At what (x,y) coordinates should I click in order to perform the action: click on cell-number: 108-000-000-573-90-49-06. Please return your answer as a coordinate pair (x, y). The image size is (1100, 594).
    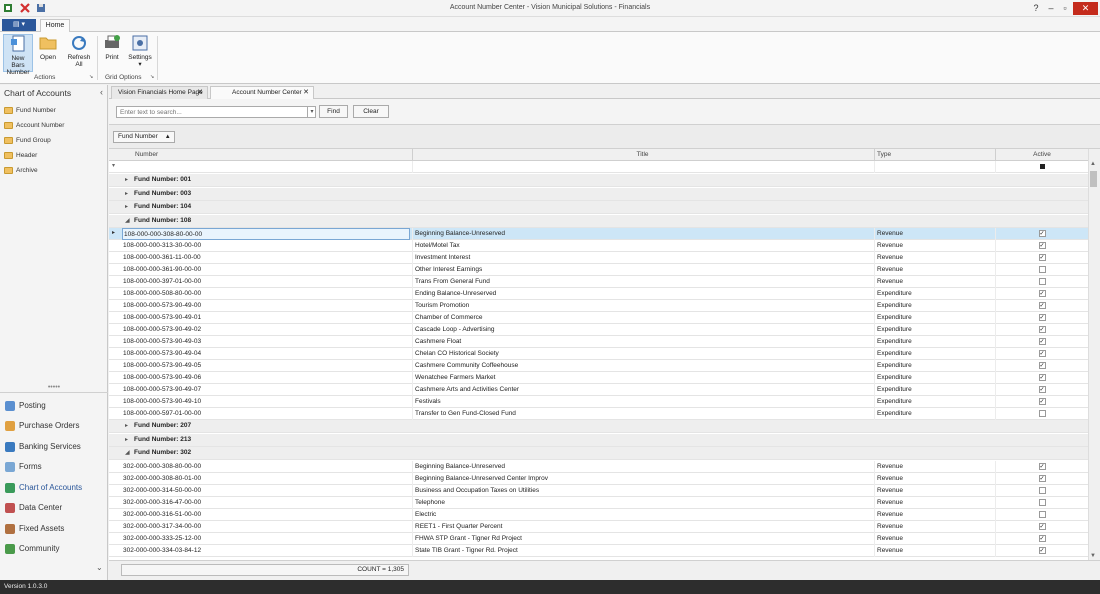
    Looking at the image, I should click on (266, 378).